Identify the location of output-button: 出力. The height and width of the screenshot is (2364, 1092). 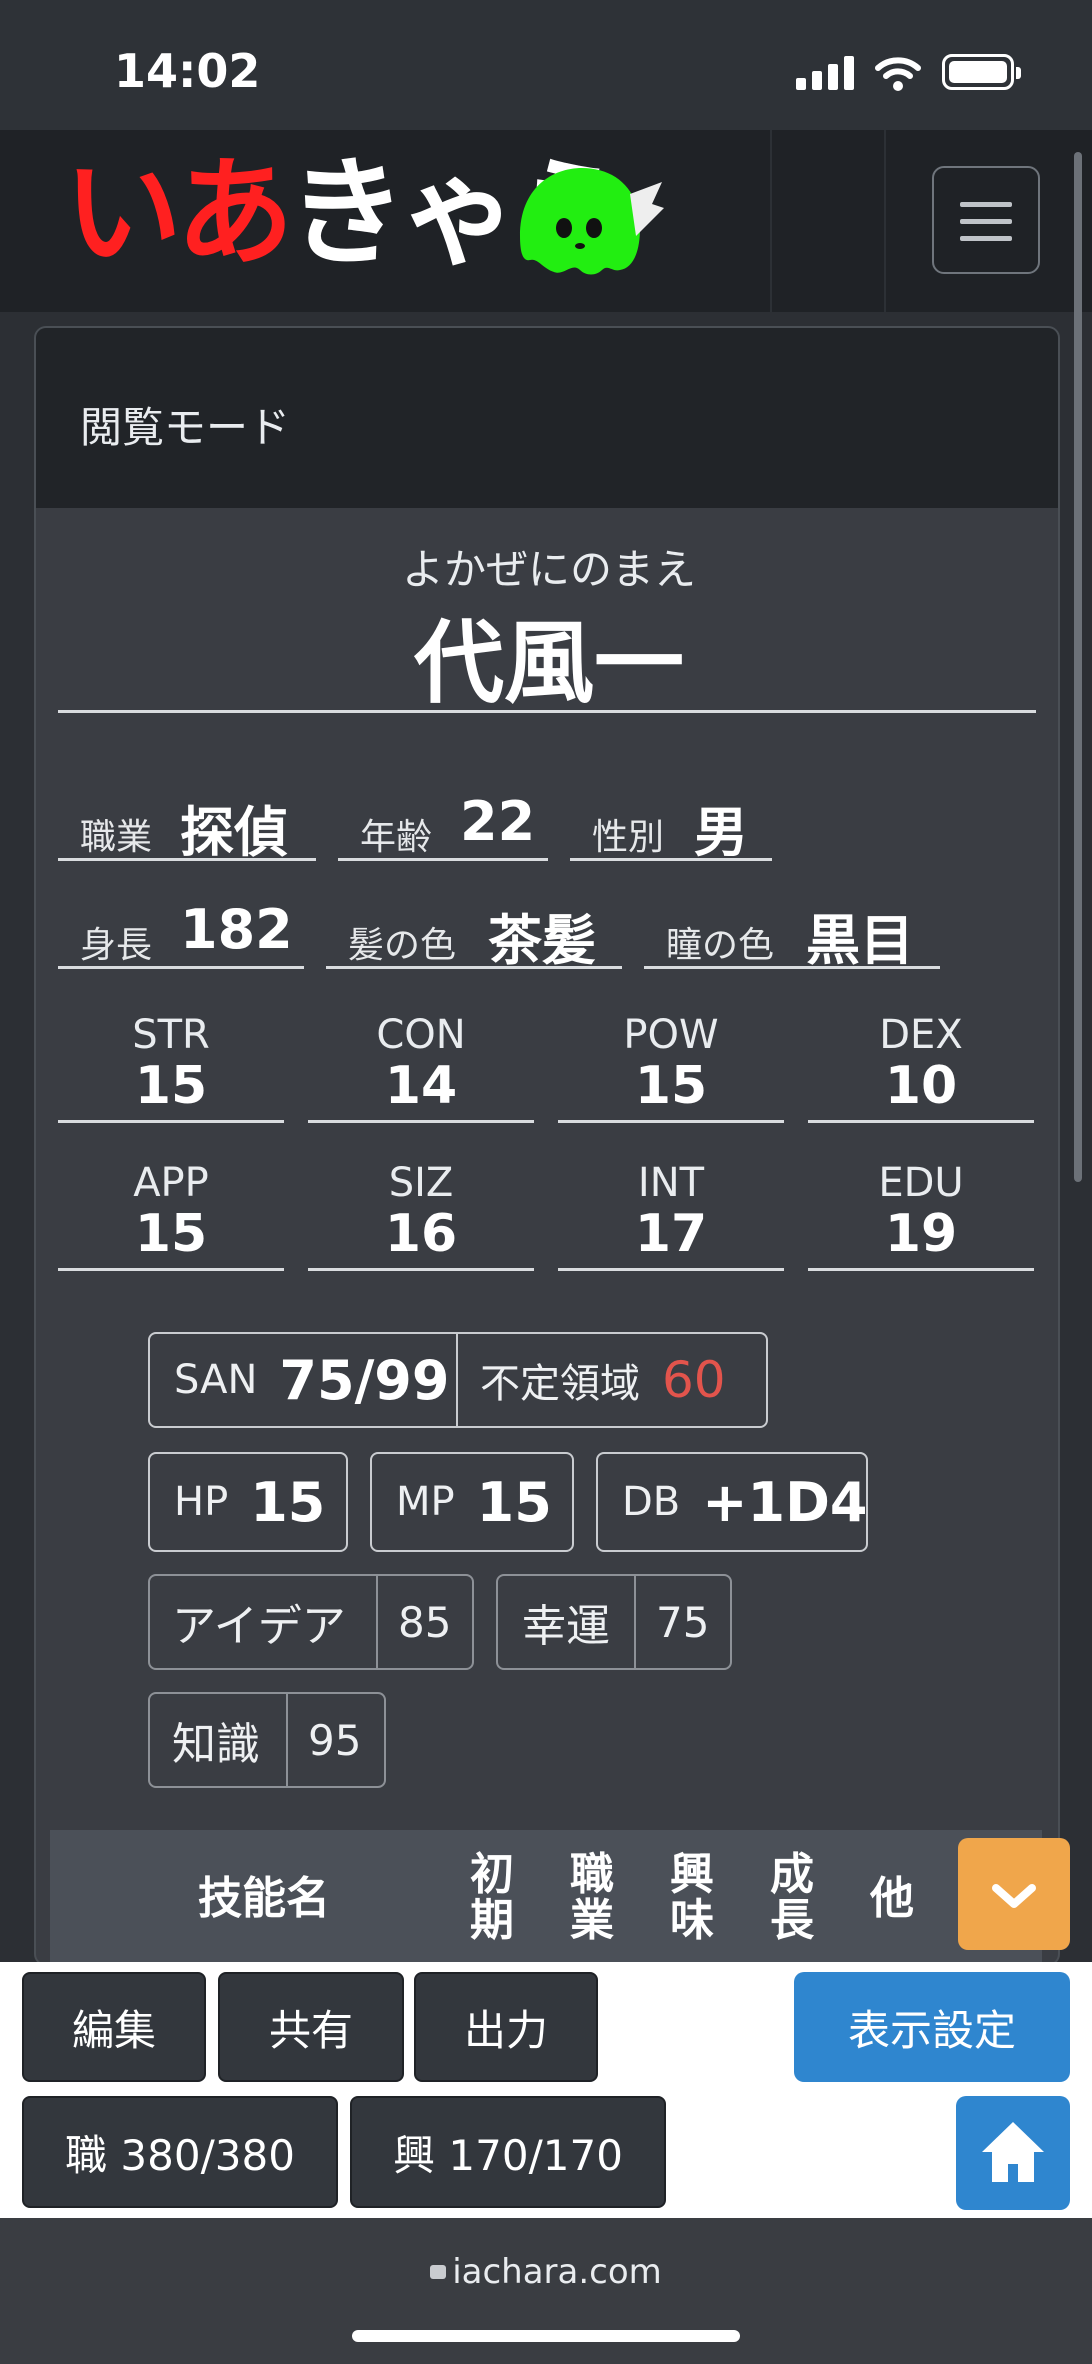
(506, 2027).